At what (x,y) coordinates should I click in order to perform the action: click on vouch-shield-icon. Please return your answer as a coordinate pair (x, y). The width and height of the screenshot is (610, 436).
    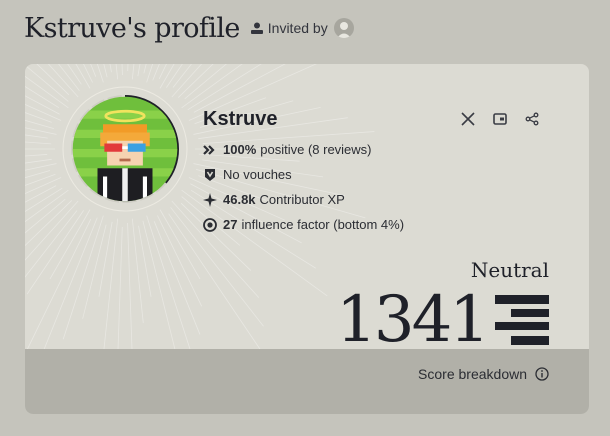
    Looking at the image, I should click on (210, 174).